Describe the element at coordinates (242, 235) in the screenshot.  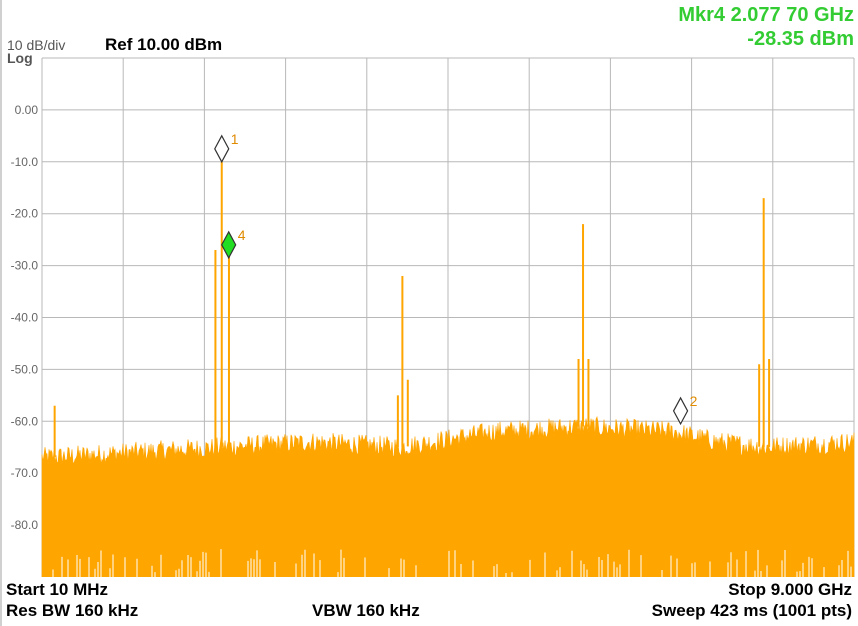
I see `marker-4-label: 4` at that location.